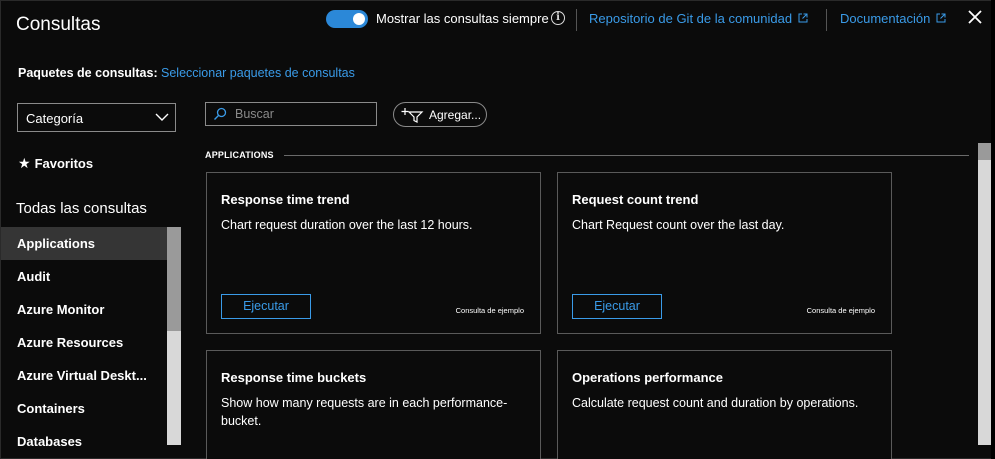 Image resolution: width=995 pixels, height=459 pixels. Describe the element at coordinates (347, 19) in the screenshot. I see `show-queries-toggle` at that location.